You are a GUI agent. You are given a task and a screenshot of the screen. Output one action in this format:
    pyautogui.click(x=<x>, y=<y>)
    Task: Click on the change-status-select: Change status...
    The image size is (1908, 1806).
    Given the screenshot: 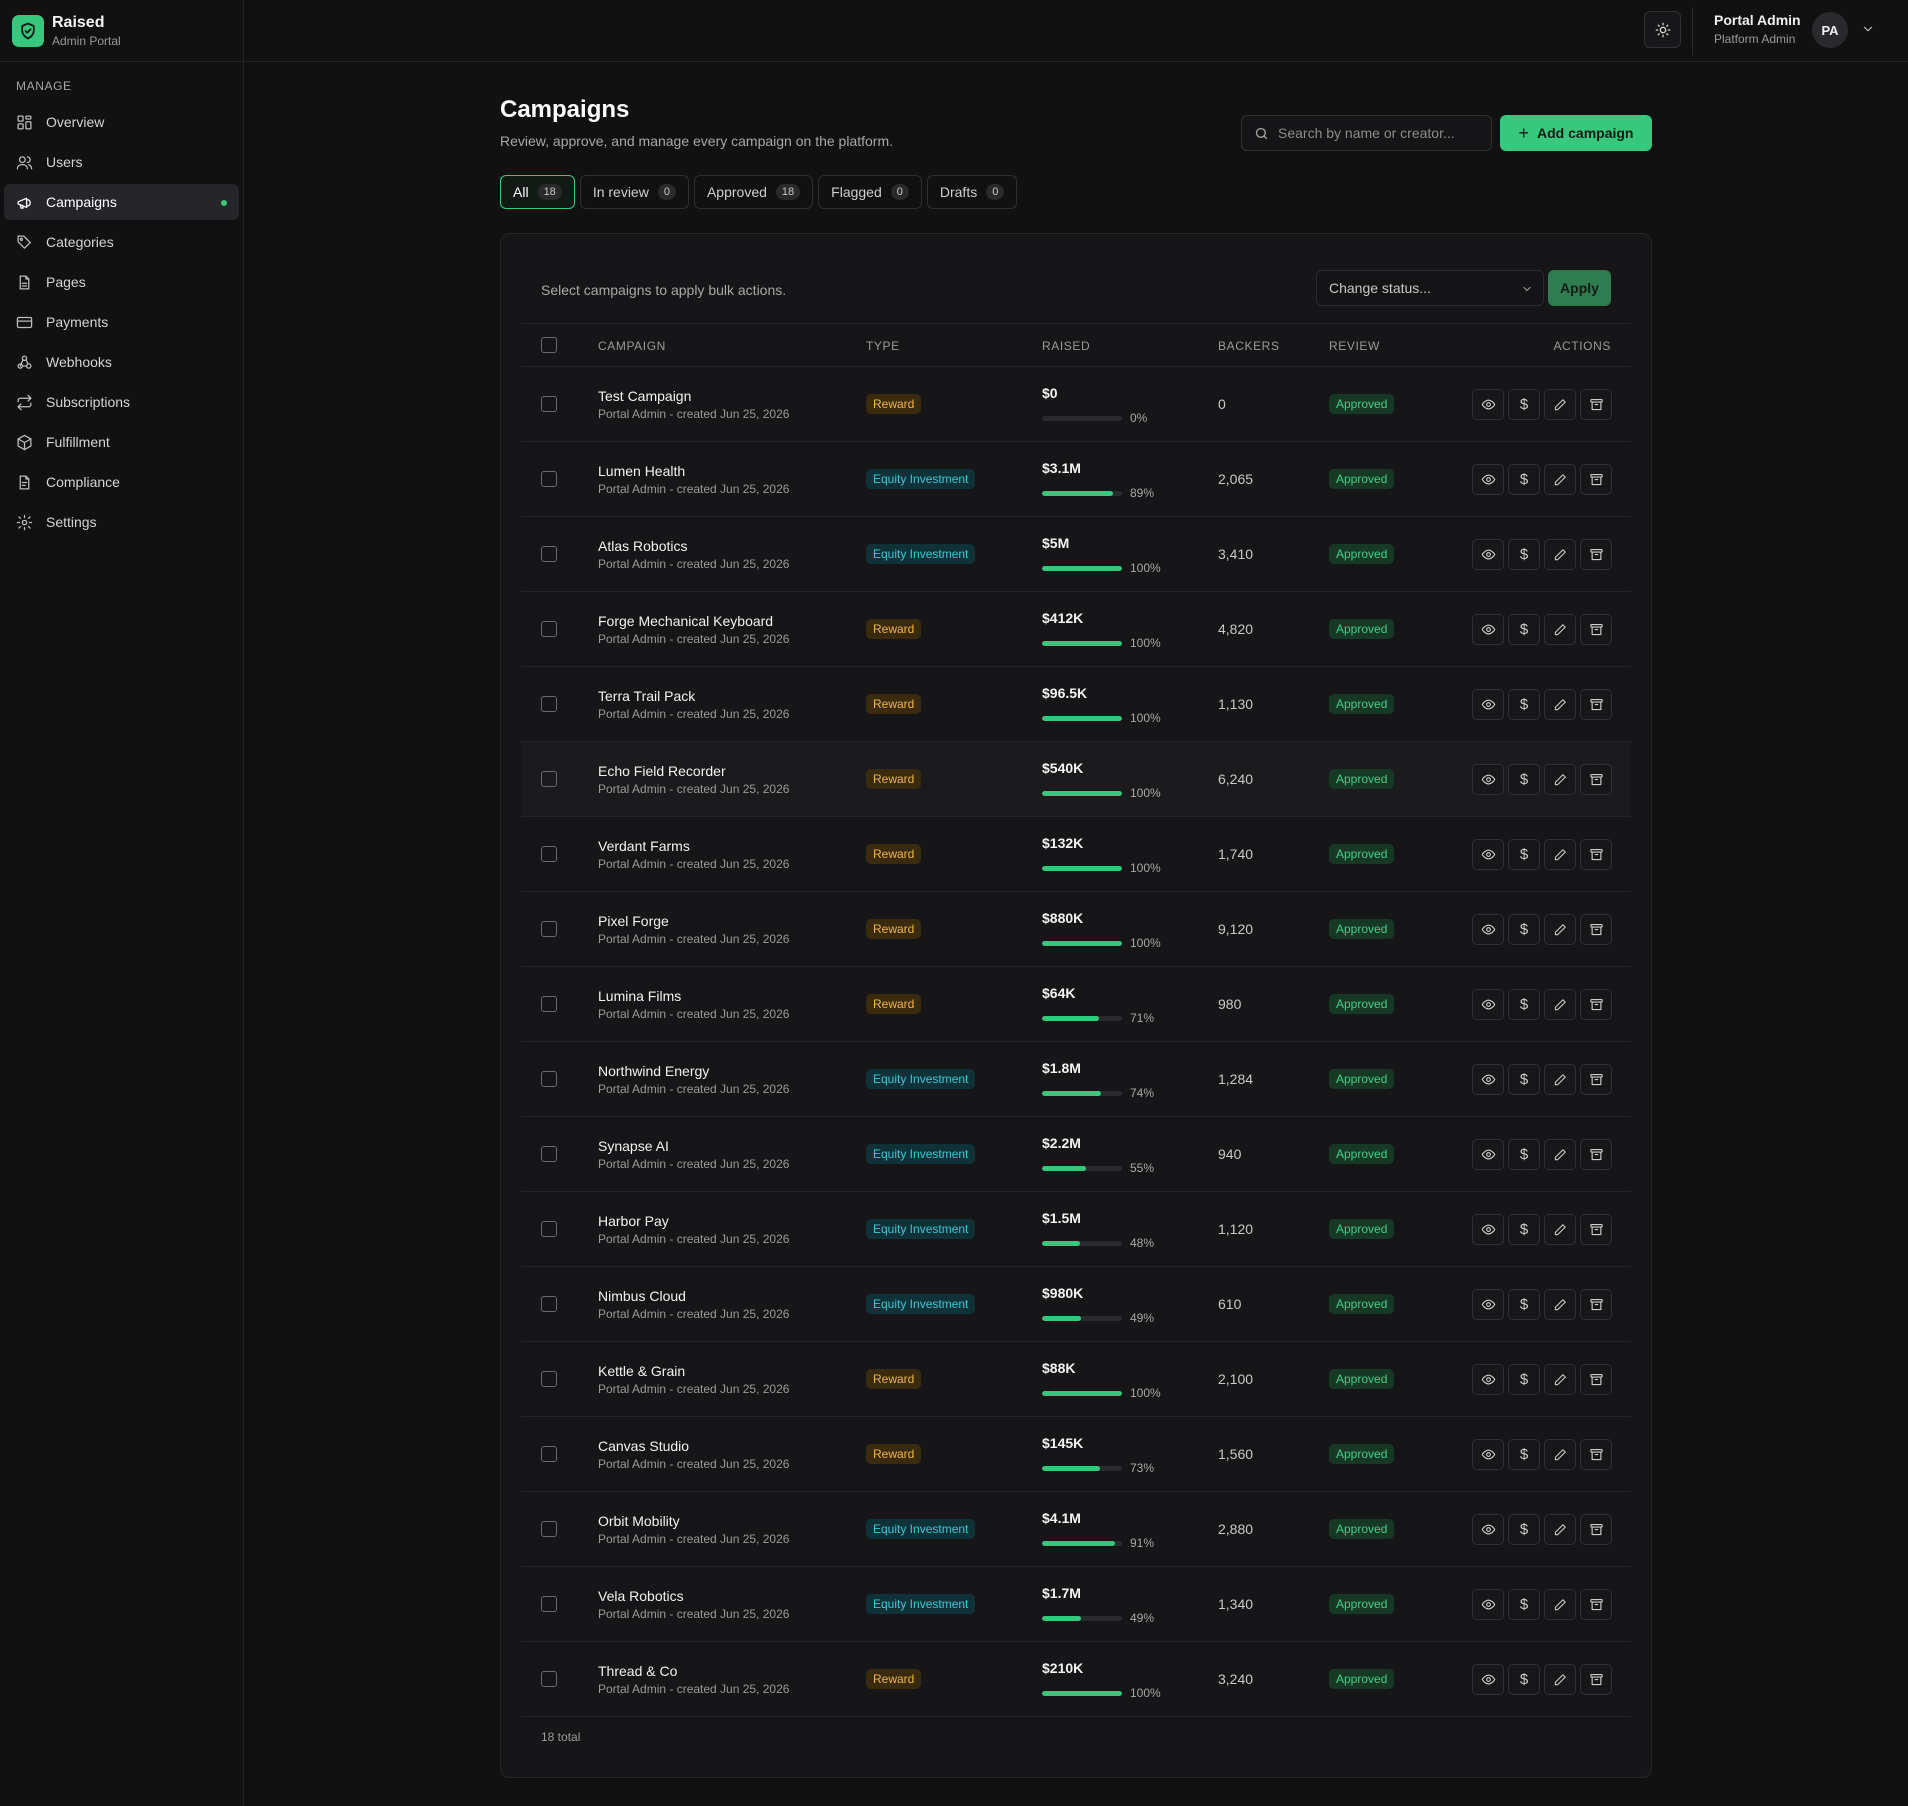 What is the action you would take?
    pyautogui.click(x=1430, y=288)
    